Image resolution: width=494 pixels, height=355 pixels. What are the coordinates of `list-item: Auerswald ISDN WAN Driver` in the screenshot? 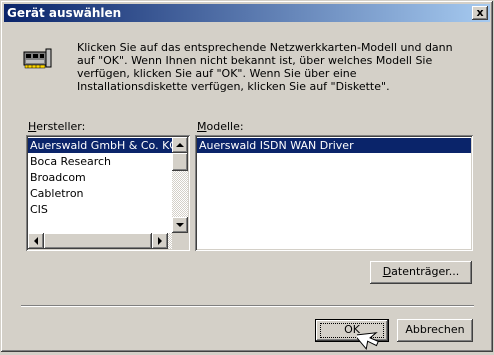 It's located at (334, 145).